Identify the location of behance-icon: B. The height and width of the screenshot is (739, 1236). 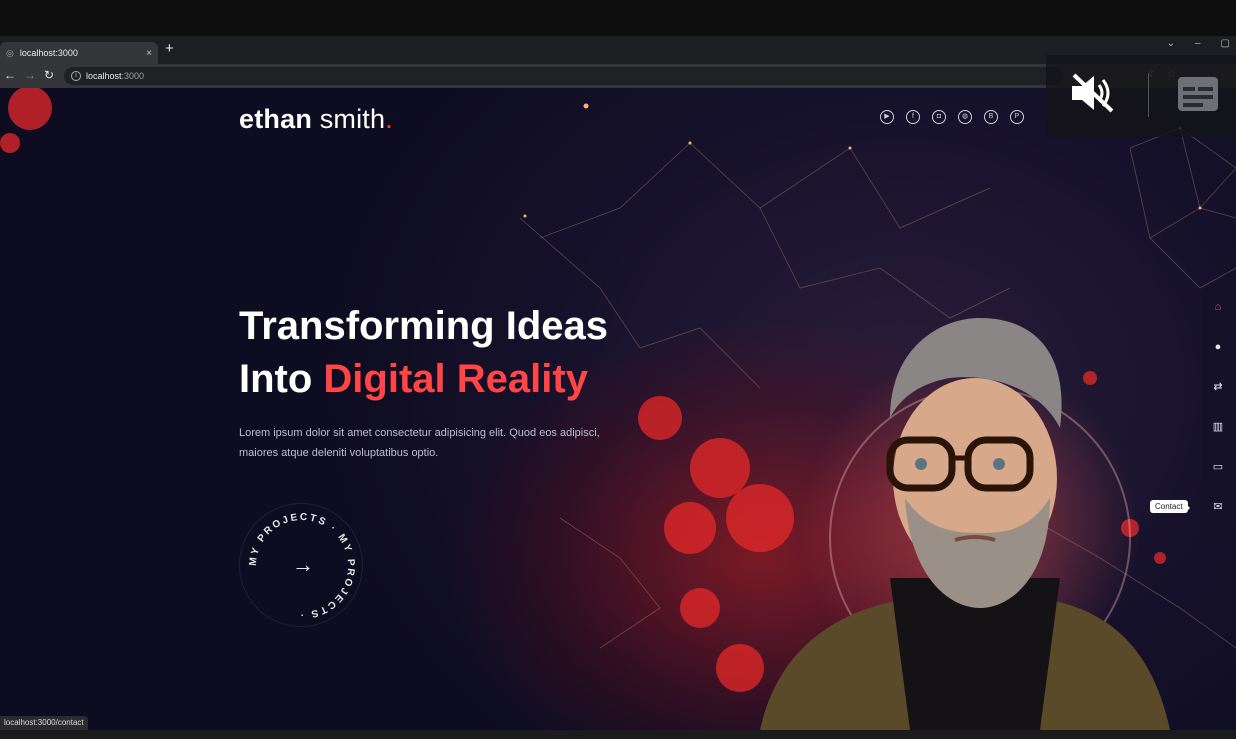
(991, 117).